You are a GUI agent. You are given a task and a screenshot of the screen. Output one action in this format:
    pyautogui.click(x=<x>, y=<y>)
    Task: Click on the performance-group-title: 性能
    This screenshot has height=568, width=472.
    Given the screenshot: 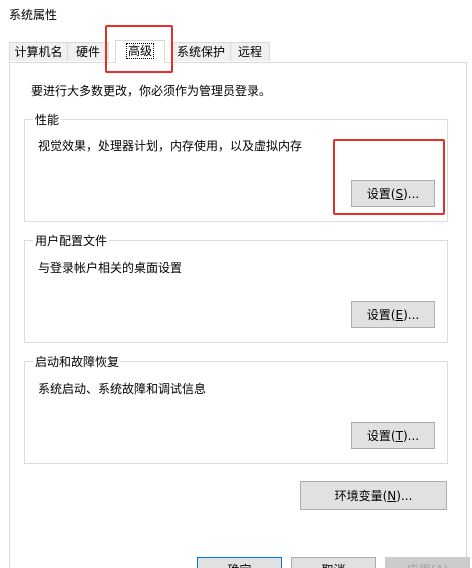 What is the action you would take?
    pyautogui.click(x=47, y=119)
    